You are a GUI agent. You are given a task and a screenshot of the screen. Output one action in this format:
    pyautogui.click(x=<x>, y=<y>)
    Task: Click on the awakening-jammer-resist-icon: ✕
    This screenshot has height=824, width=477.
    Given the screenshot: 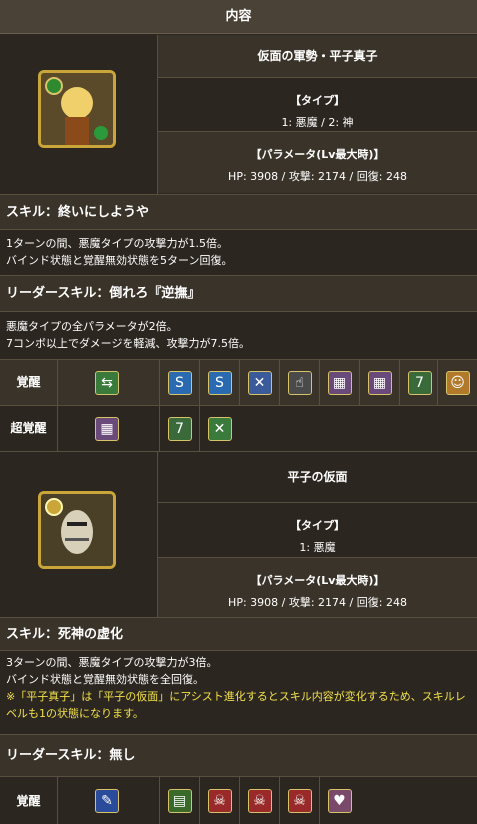 What is the action you would take?
    pyautogui.click(x=259, y=382)
    